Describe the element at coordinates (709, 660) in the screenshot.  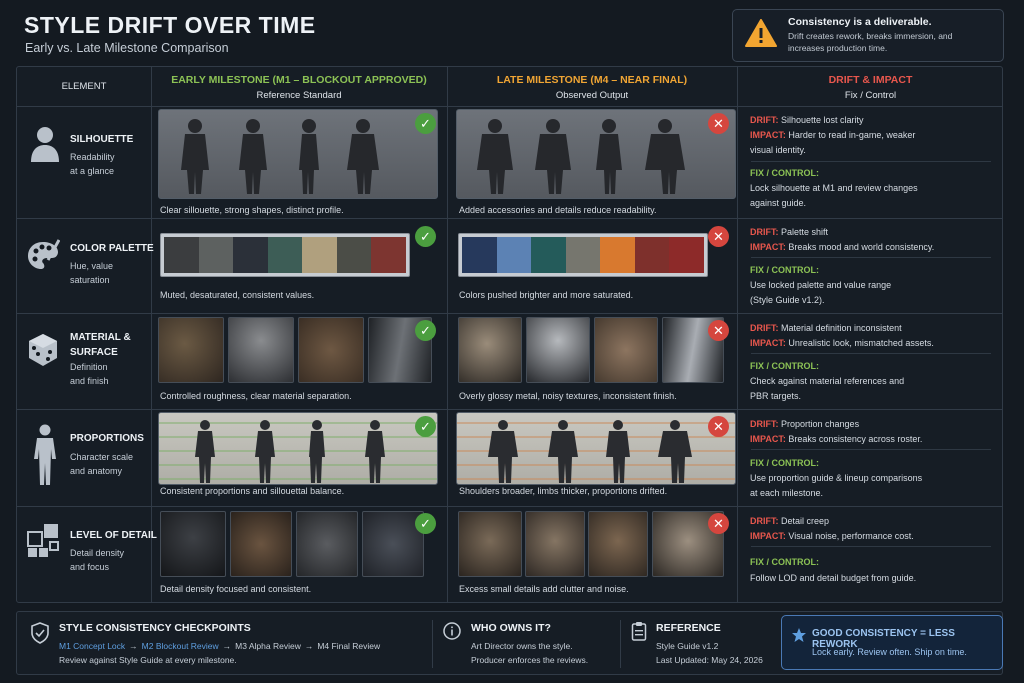
I see `reference-line-2: Last Updated: May 24, 2026` at that location.